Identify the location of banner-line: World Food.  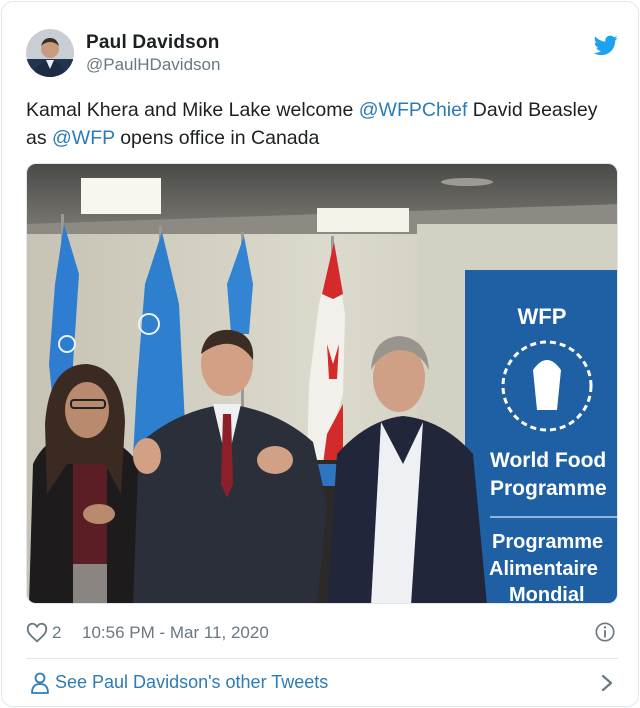
(548, 460).